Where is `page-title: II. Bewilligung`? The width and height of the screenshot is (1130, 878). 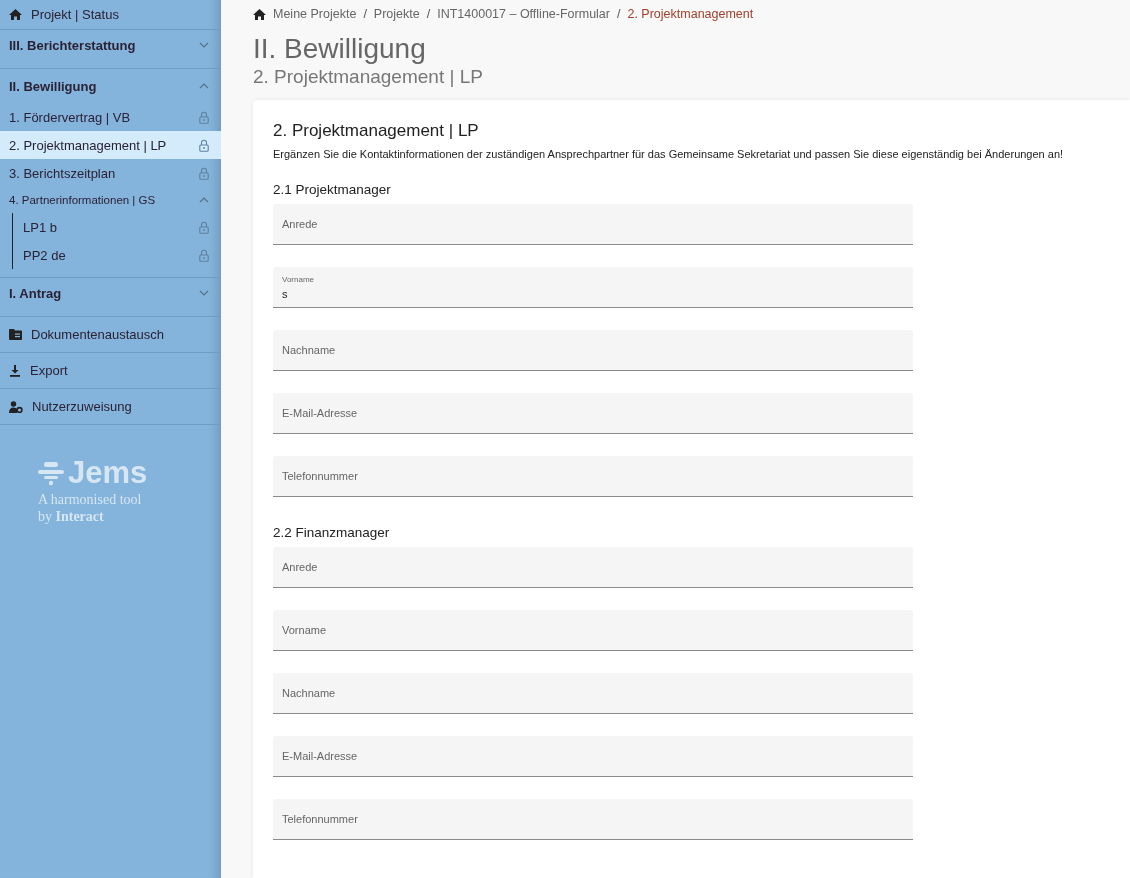
page-title: II. Bewilligung is located at coordinates (340, 49).